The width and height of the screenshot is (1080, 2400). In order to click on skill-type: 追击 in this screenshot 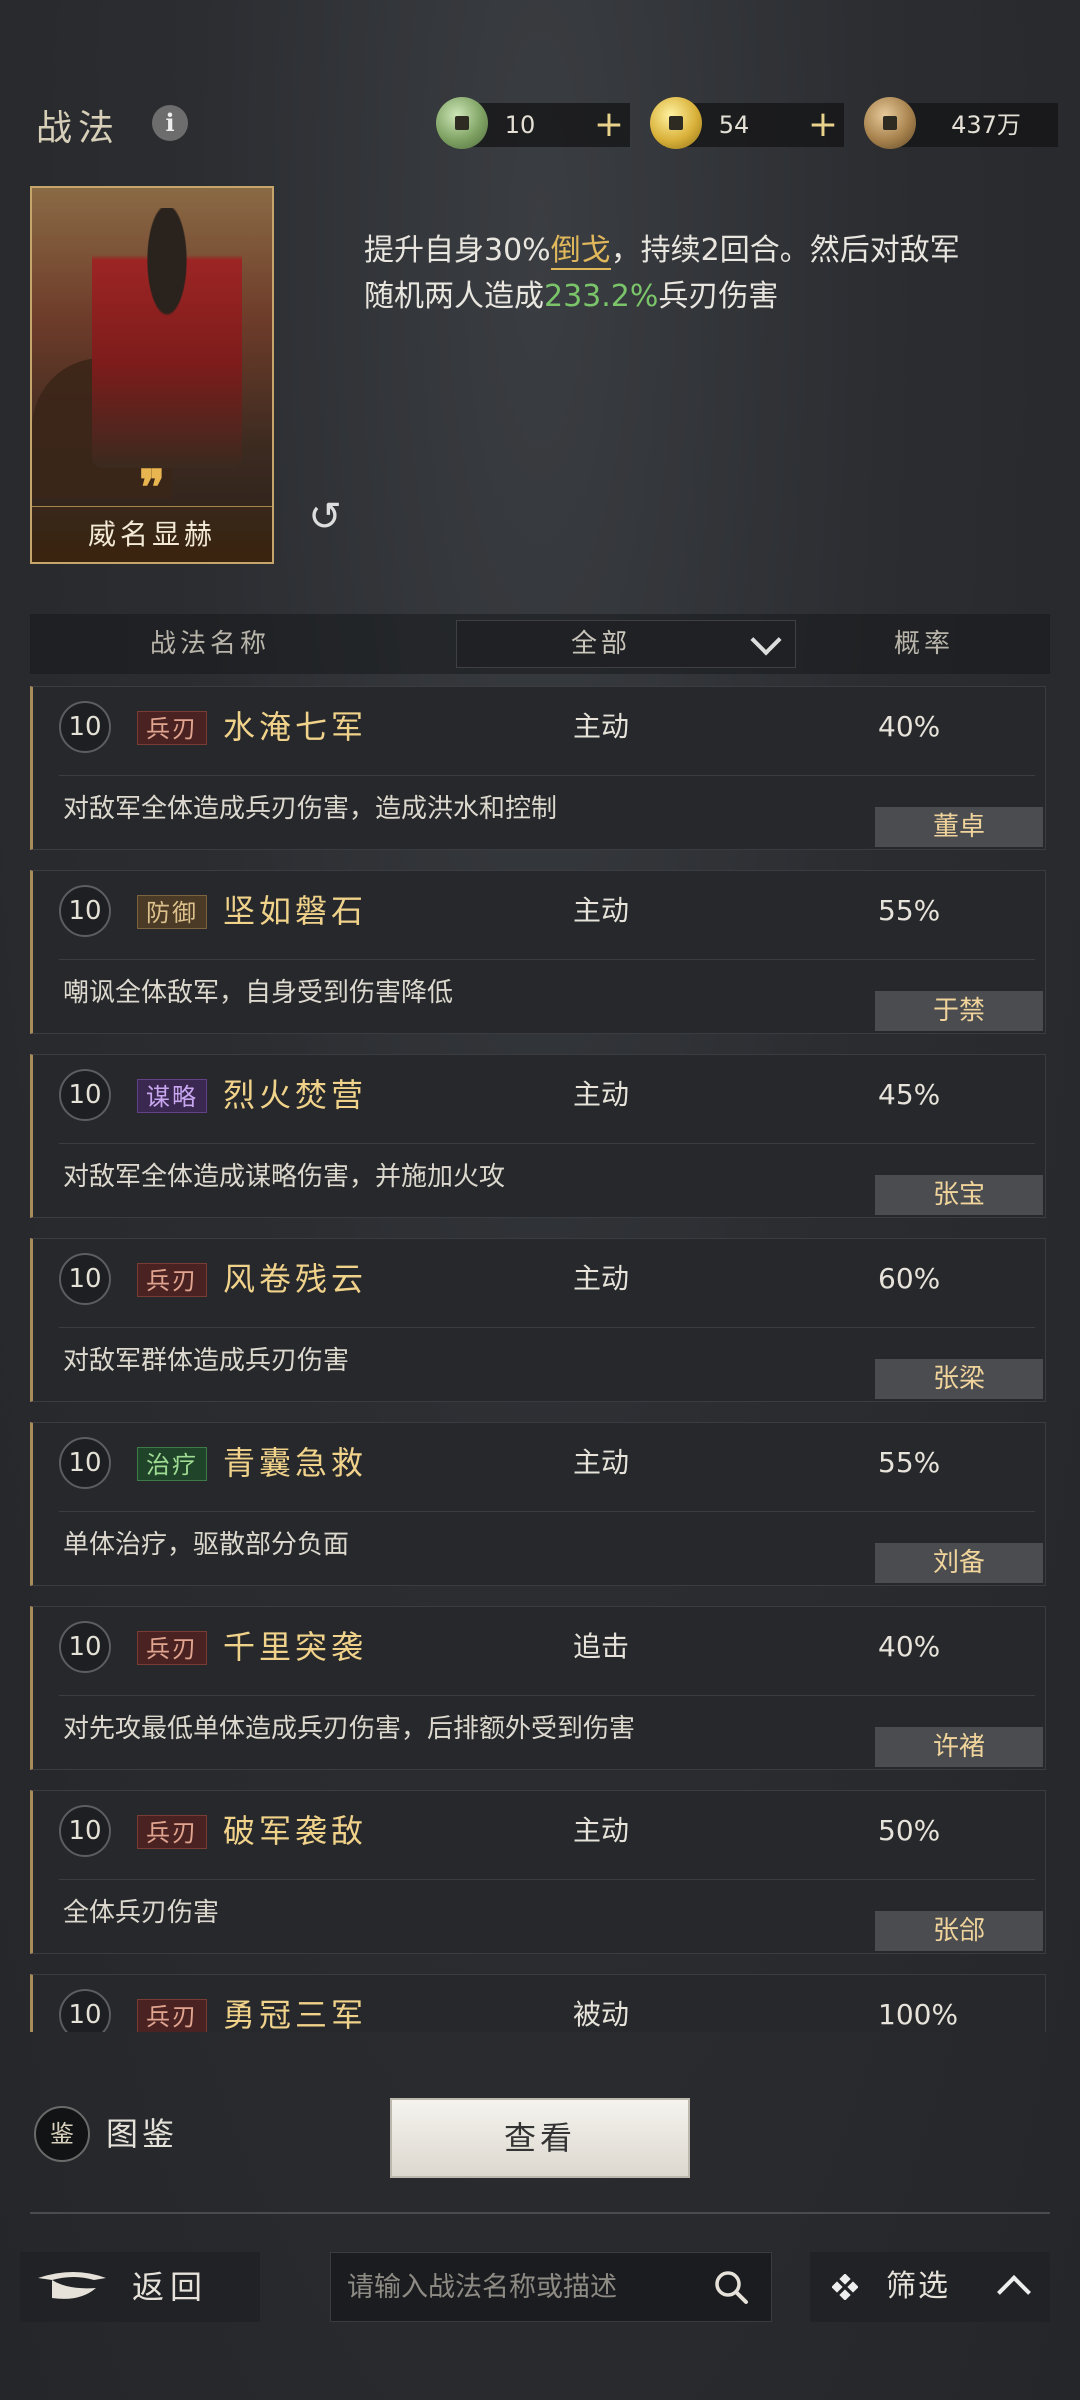, I will do `click(601, 1646)`.